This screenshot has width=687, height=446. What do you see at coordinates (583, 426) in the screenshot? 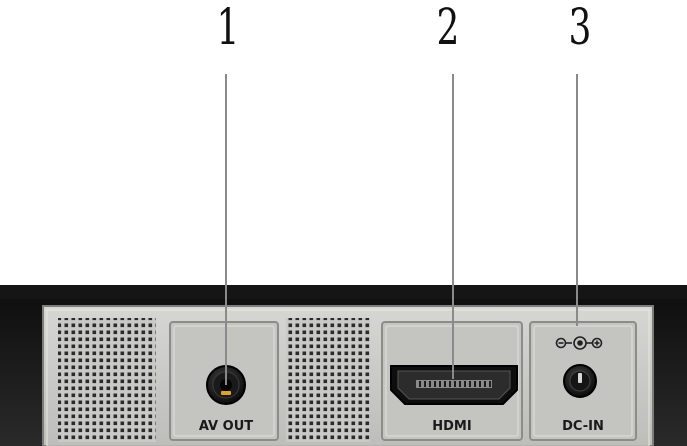
I see `dc-in-label: DC-IN` at bounding box center [583, 426].